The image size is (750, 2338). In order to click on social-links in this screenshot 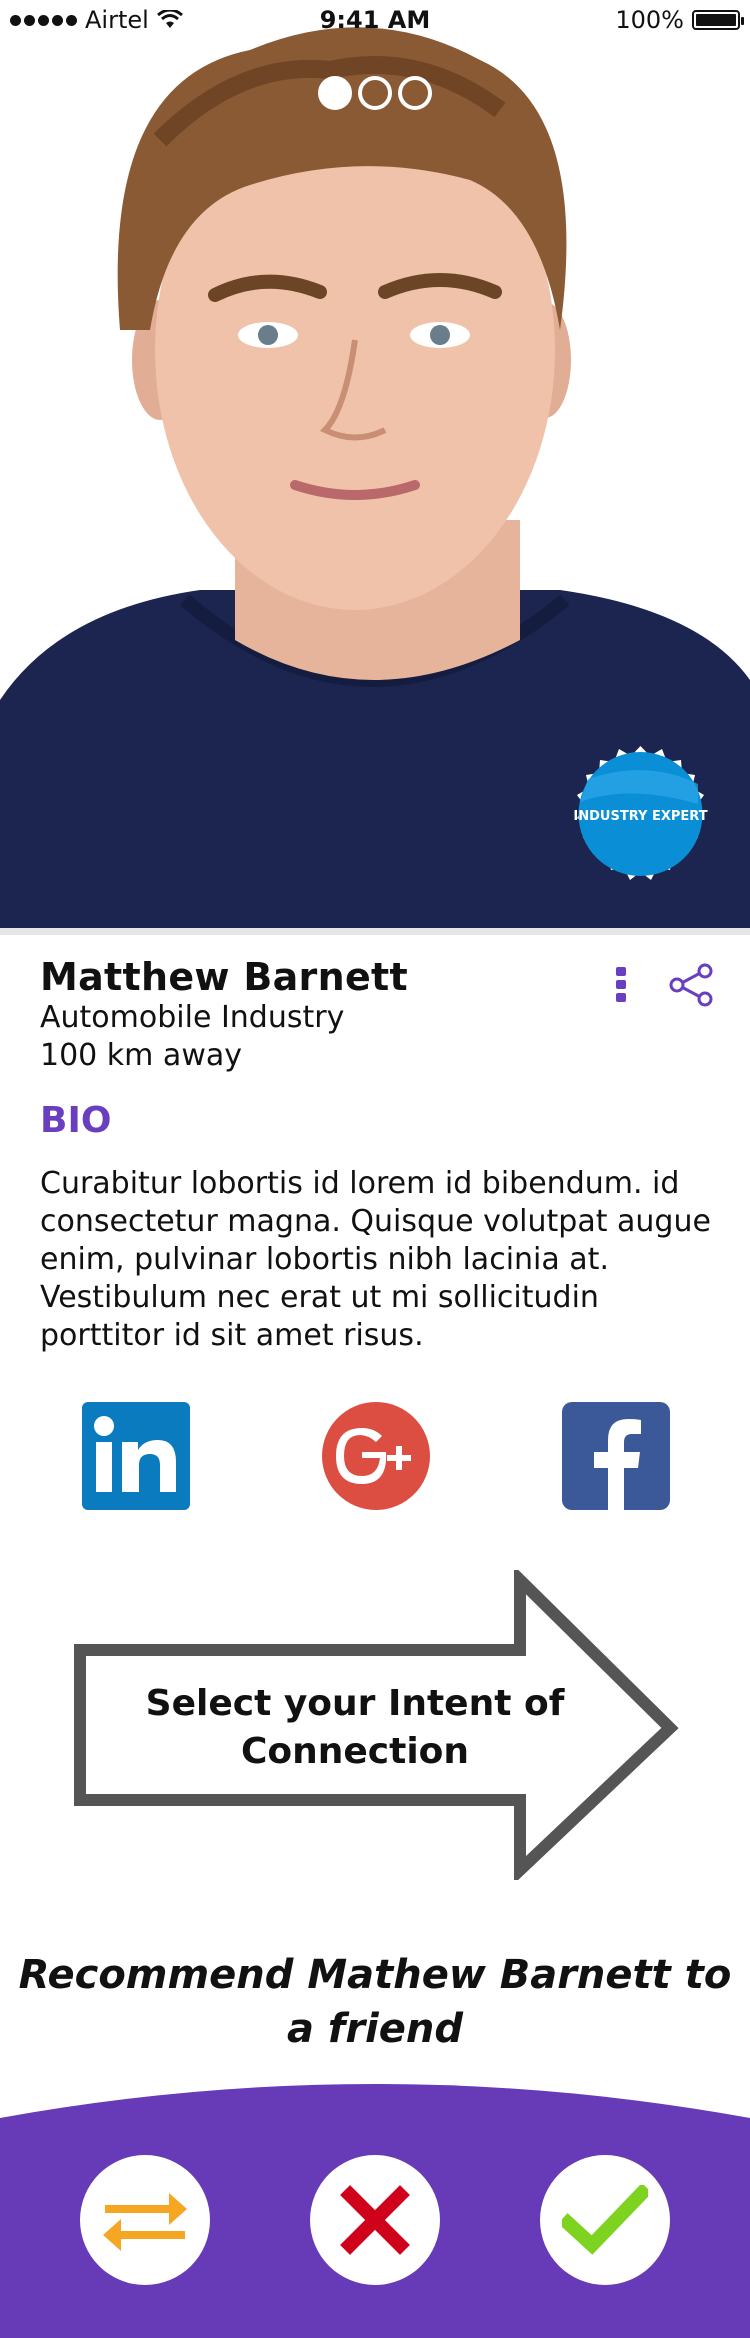, I will do `click(375, 1456)`.